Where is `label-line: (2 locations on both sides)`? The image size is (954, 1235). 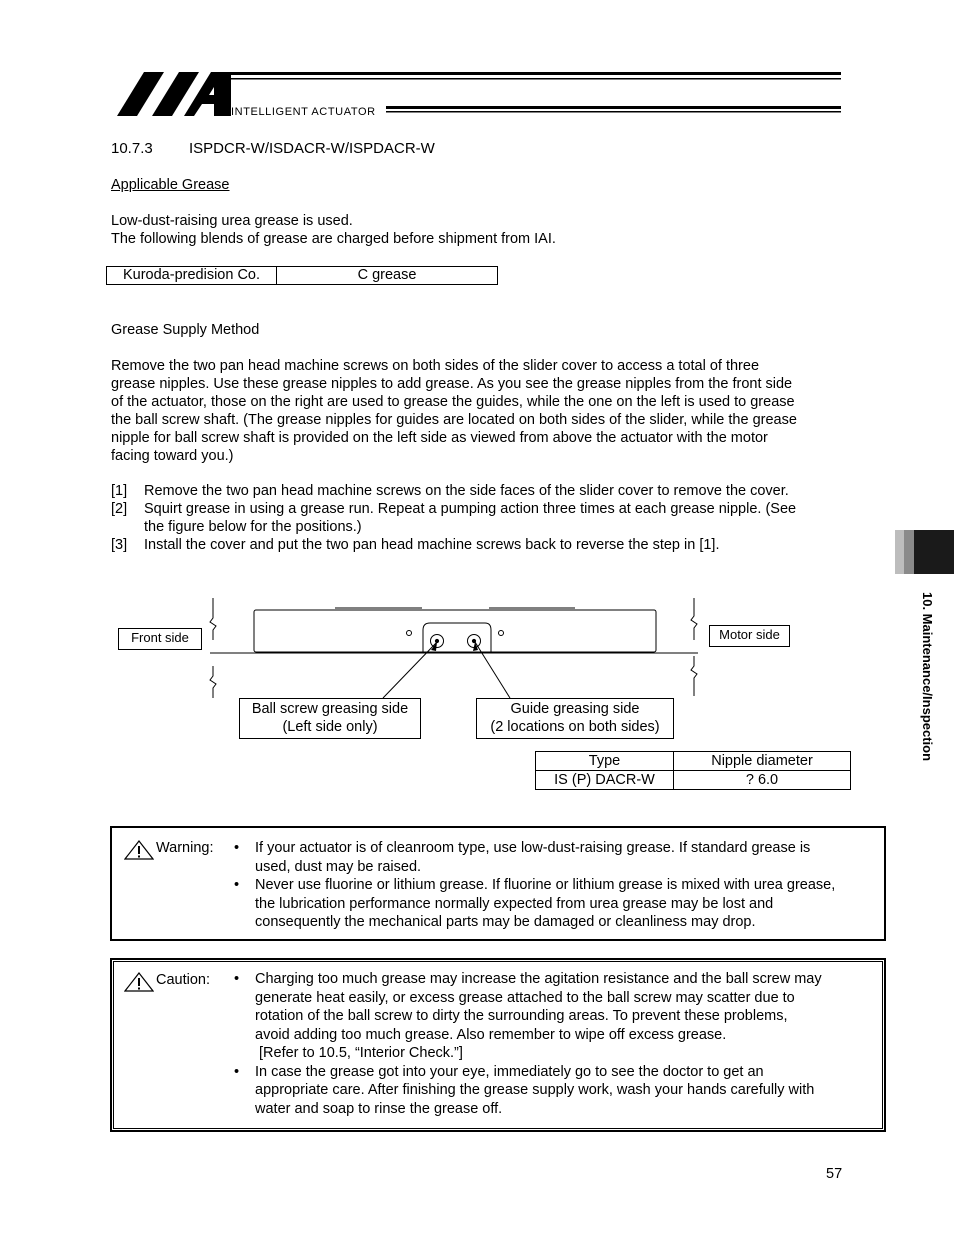
label-line: (2 locations on both sides) is located at coordinates (575, 727).